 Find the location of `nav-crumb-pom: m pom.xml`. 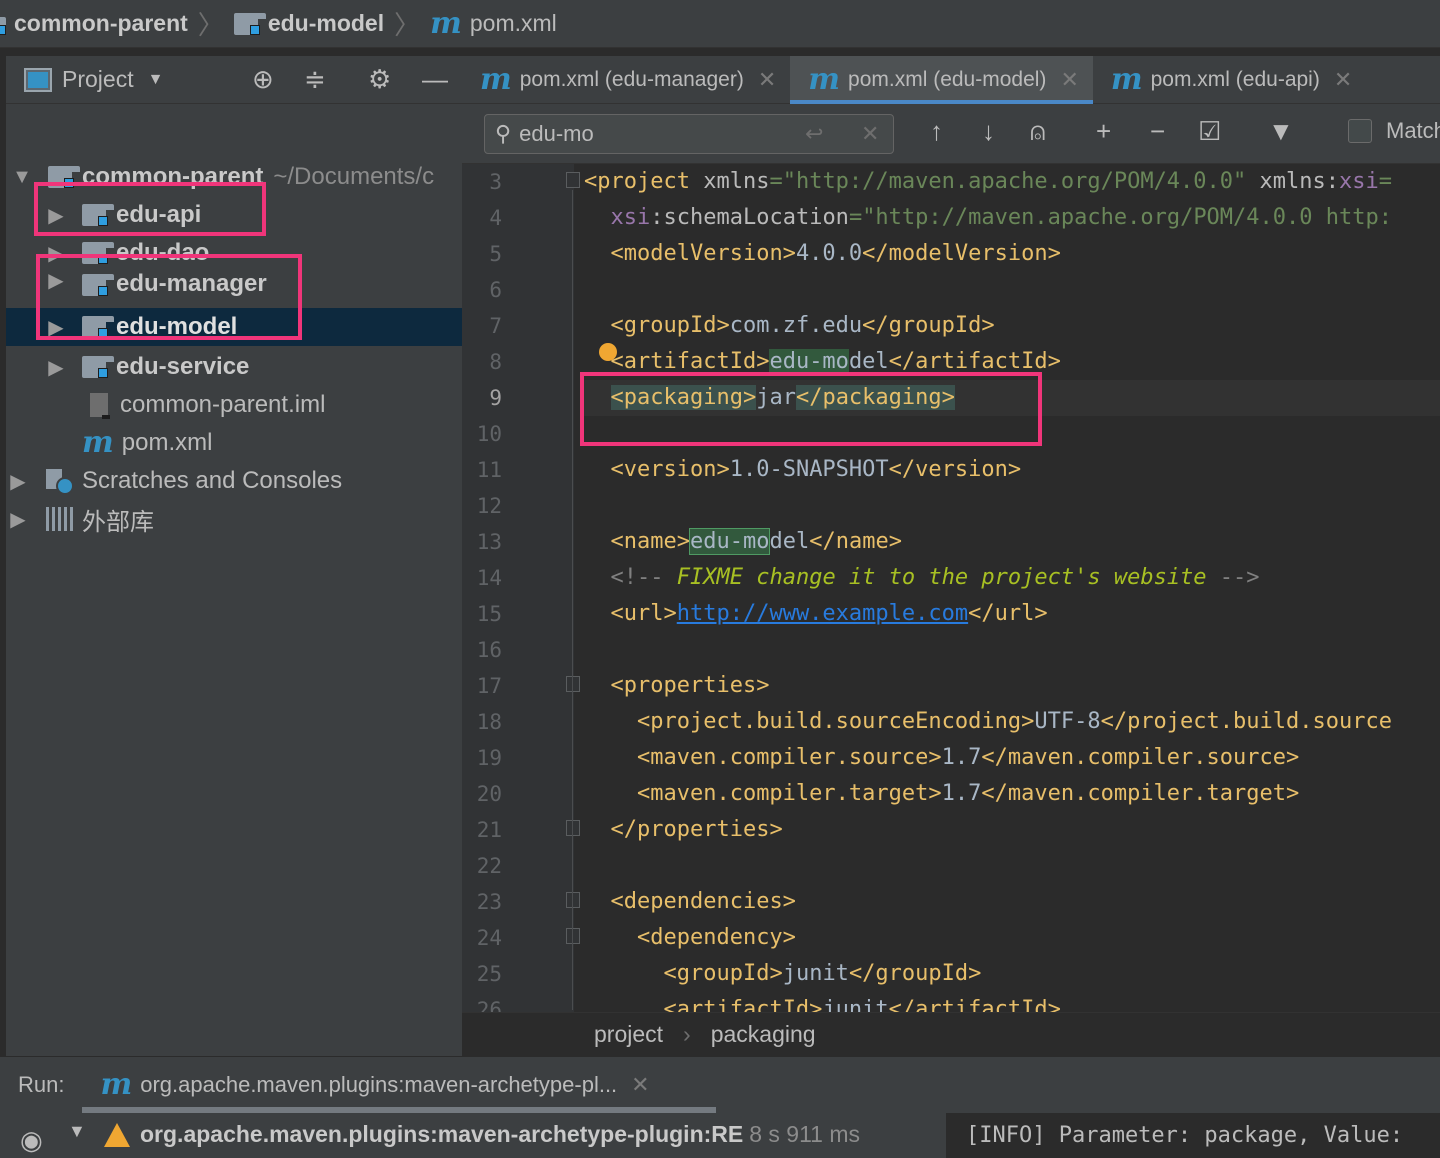

nav-crumb-pom: m pom.xml is located at coordinates (493, 23).